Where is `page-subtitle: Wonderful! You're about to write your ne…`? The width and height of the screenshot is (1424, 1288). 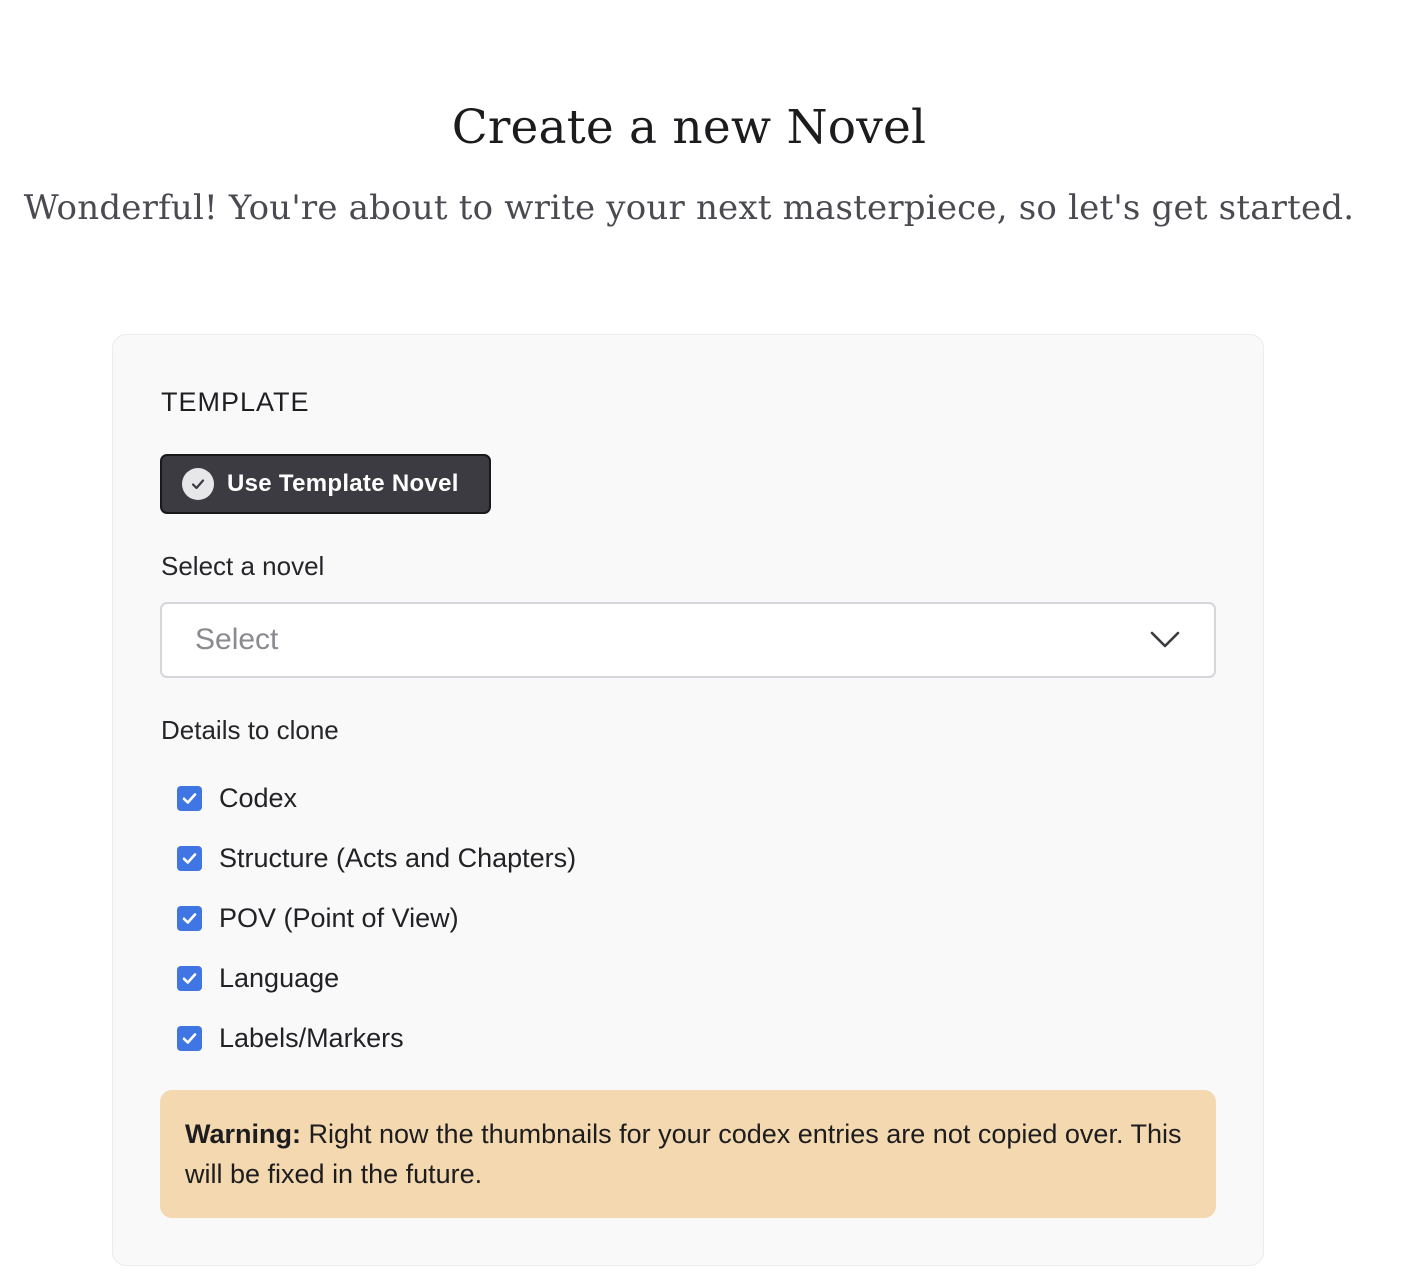 page-subtitle: Wonderful! You're about to write your ne… is located at coordinates (689, 208).